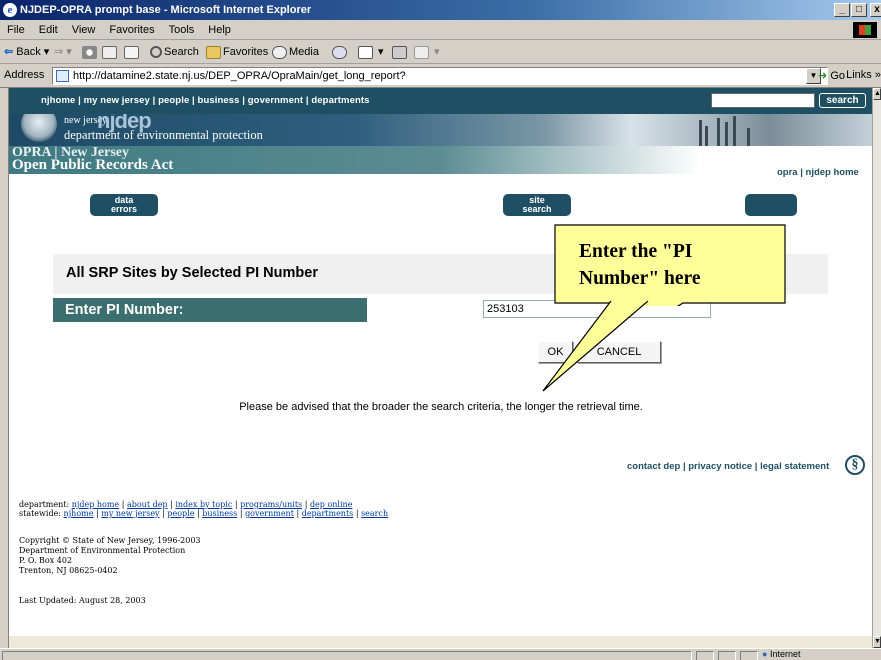 The image size is (881, 660). I want to click on globe-icon: ●, so click(765, 654).